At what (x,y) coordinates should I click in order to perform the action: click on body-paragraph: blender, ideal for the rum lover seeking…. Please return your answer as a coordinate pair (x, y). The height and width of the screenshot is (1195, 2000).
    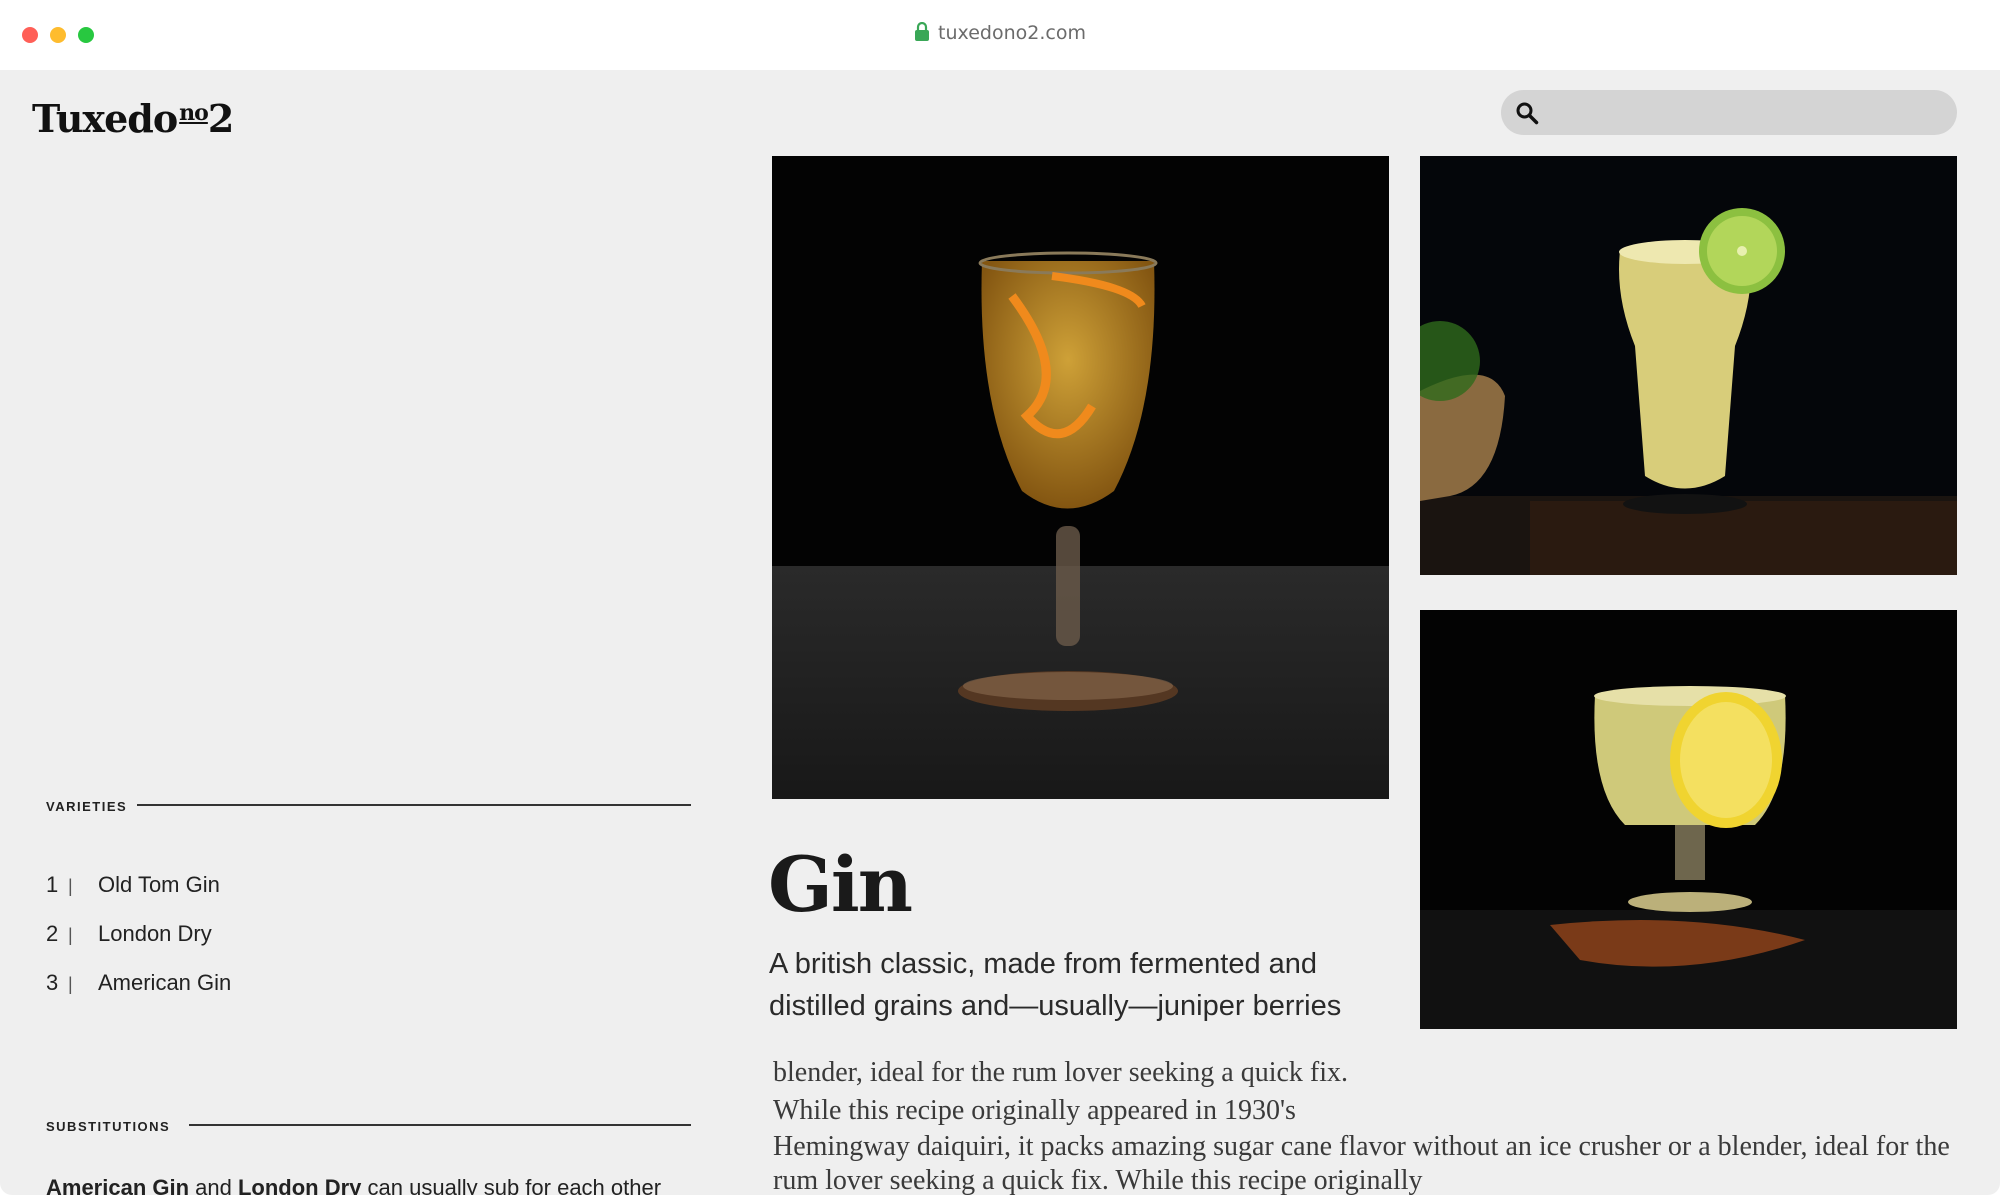
    Looking at the image, I should click on (1061, 1091).